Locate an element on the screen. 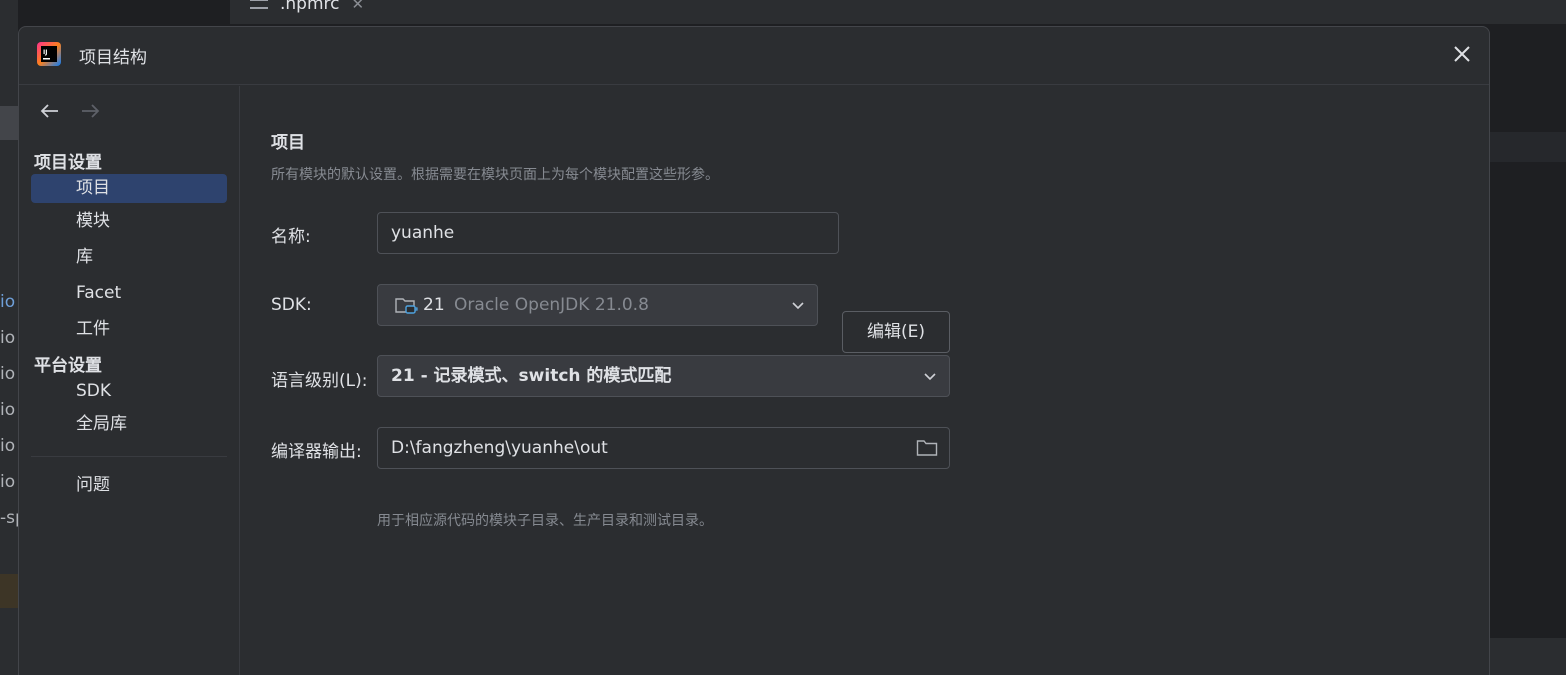  settings-sidebar: 项目设置 项目 模块 库 Facet 工件 平台设置 SDK 全局库 问题 is located at coordinates (129, 380).